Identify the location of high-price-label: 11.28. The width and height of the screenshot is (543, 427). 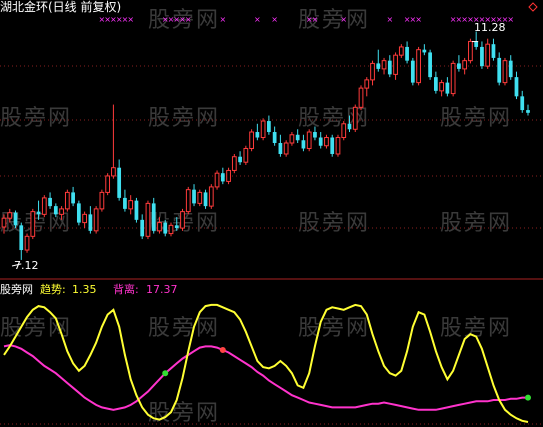
(490, 27).